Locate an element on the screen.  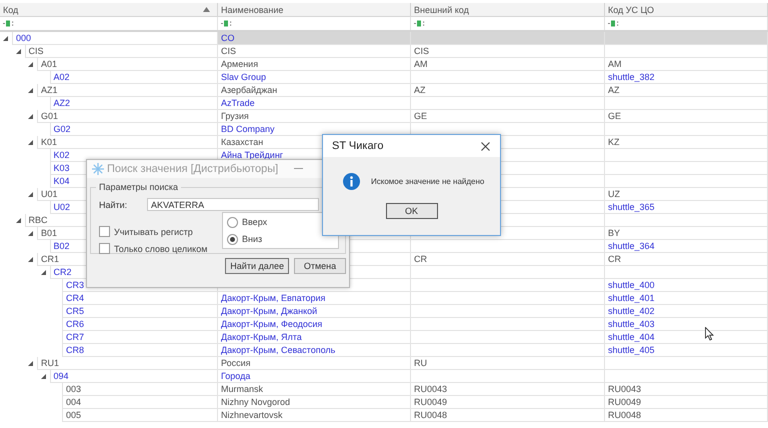
table-cell: CO is located at coordinates (314, 38).